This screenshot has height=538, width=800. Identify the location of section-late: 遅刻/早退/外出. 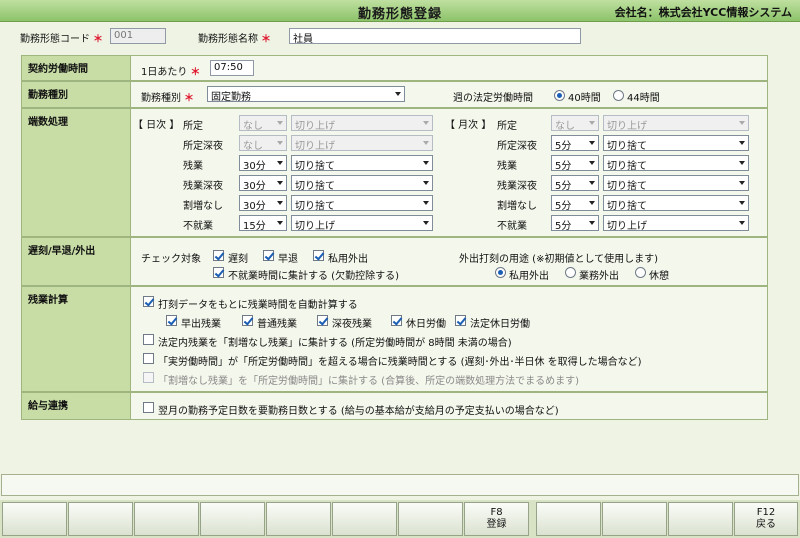
(76, 261).